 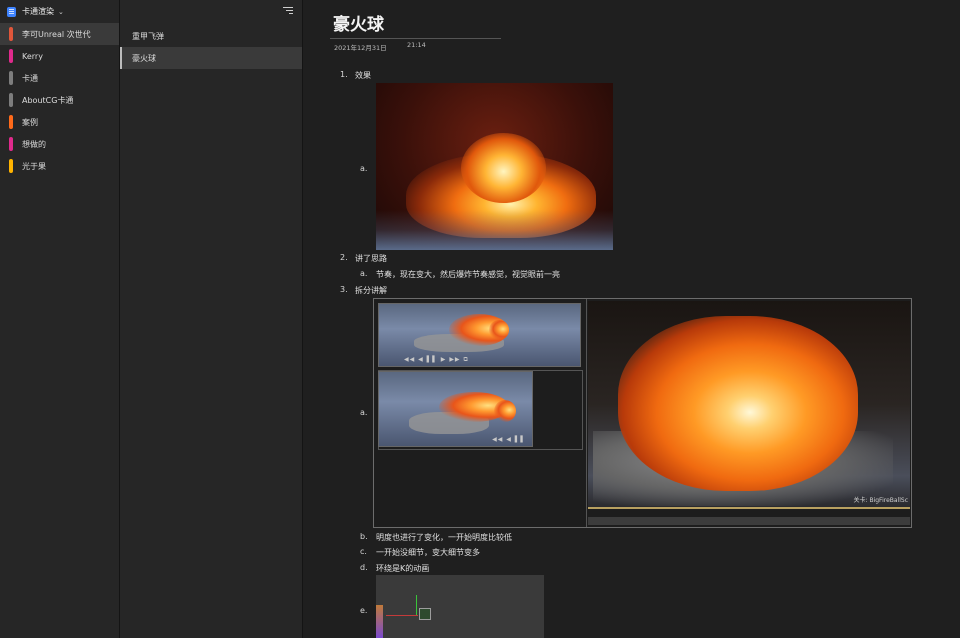 What do you see at coordinates (59, 78) in the screenshot?
I see `section-item: 卡通` at bounding box center [59, 78].